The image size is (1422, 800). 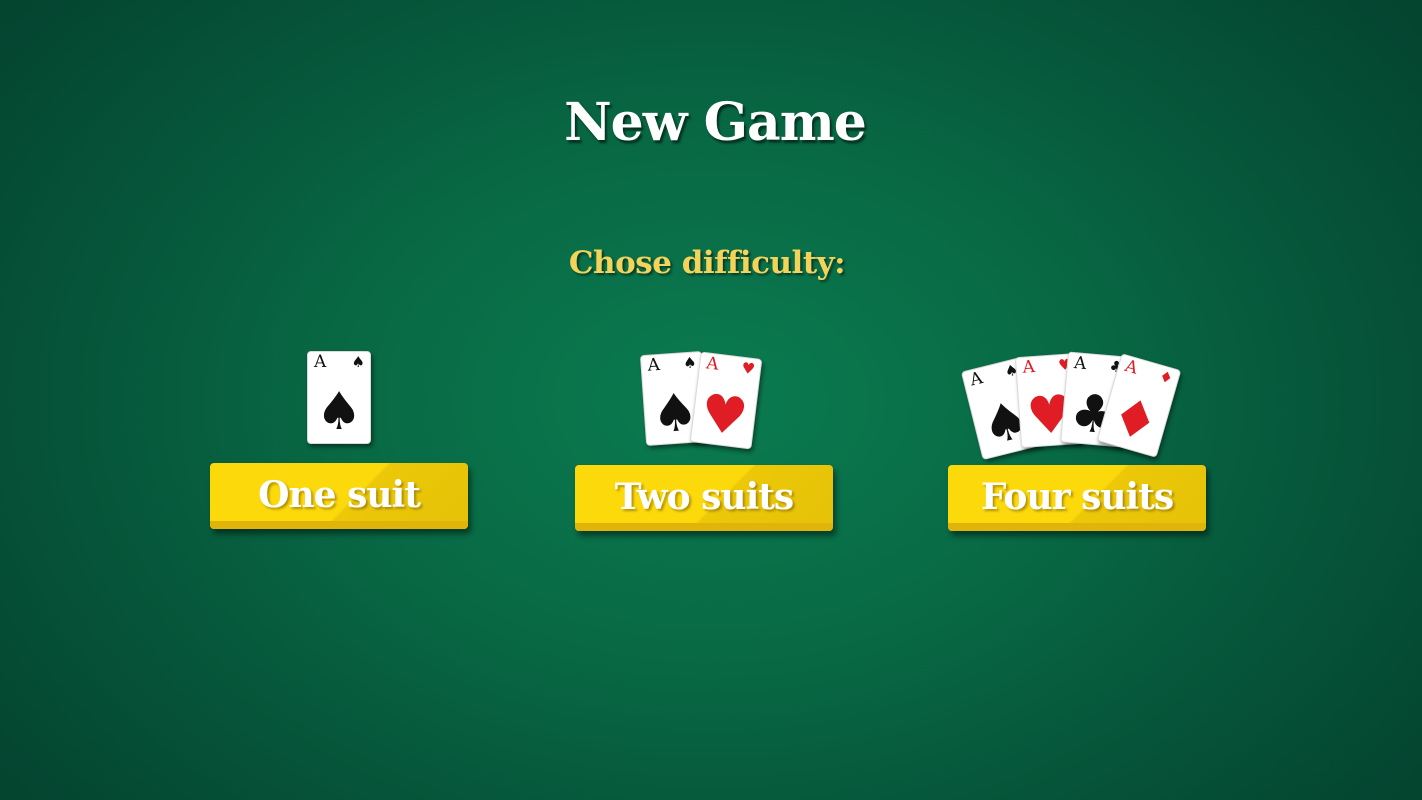 I want to click on option-one-suit: A ♠ ♠ One suit, so click(x=339, y=437).